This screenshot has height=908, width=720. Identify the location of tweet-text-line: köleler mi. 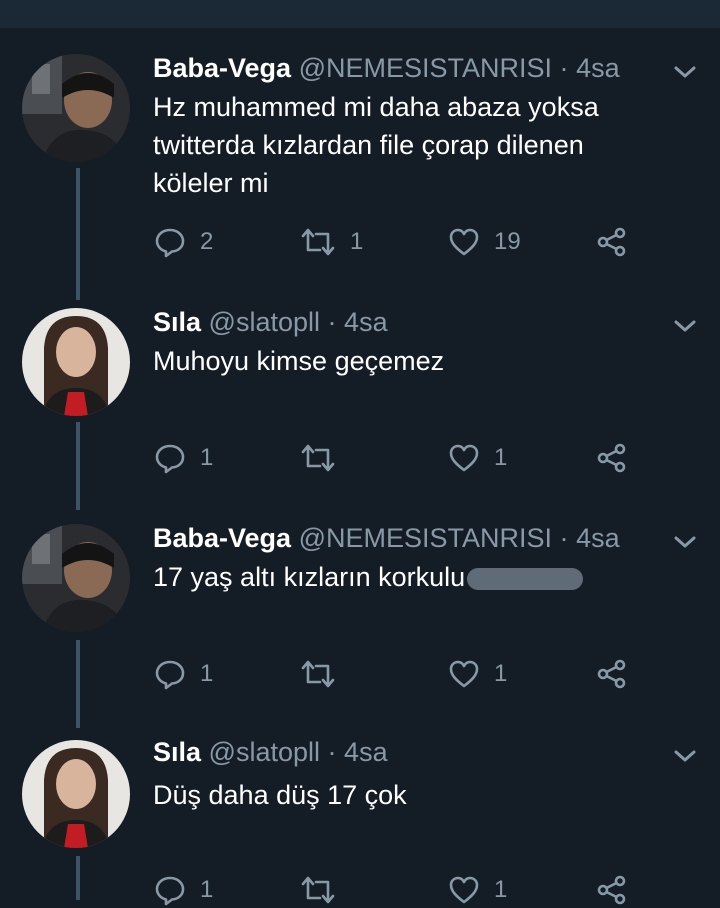
(211, 183).